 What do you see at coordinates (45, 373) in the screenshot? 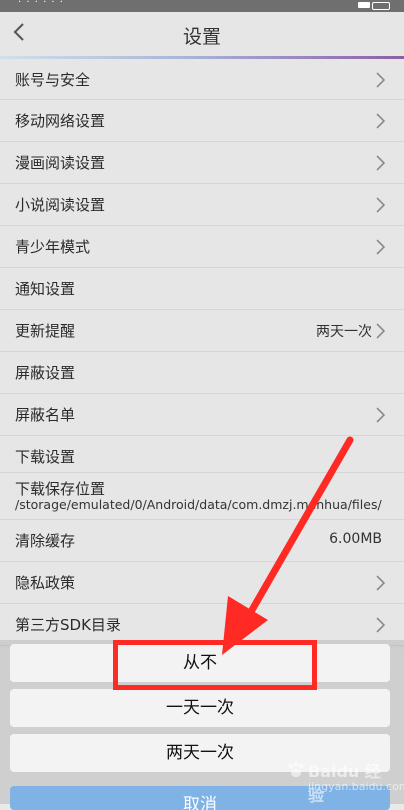
I see `section-label: 屏蔽设置` at bounding box center [45, 373].